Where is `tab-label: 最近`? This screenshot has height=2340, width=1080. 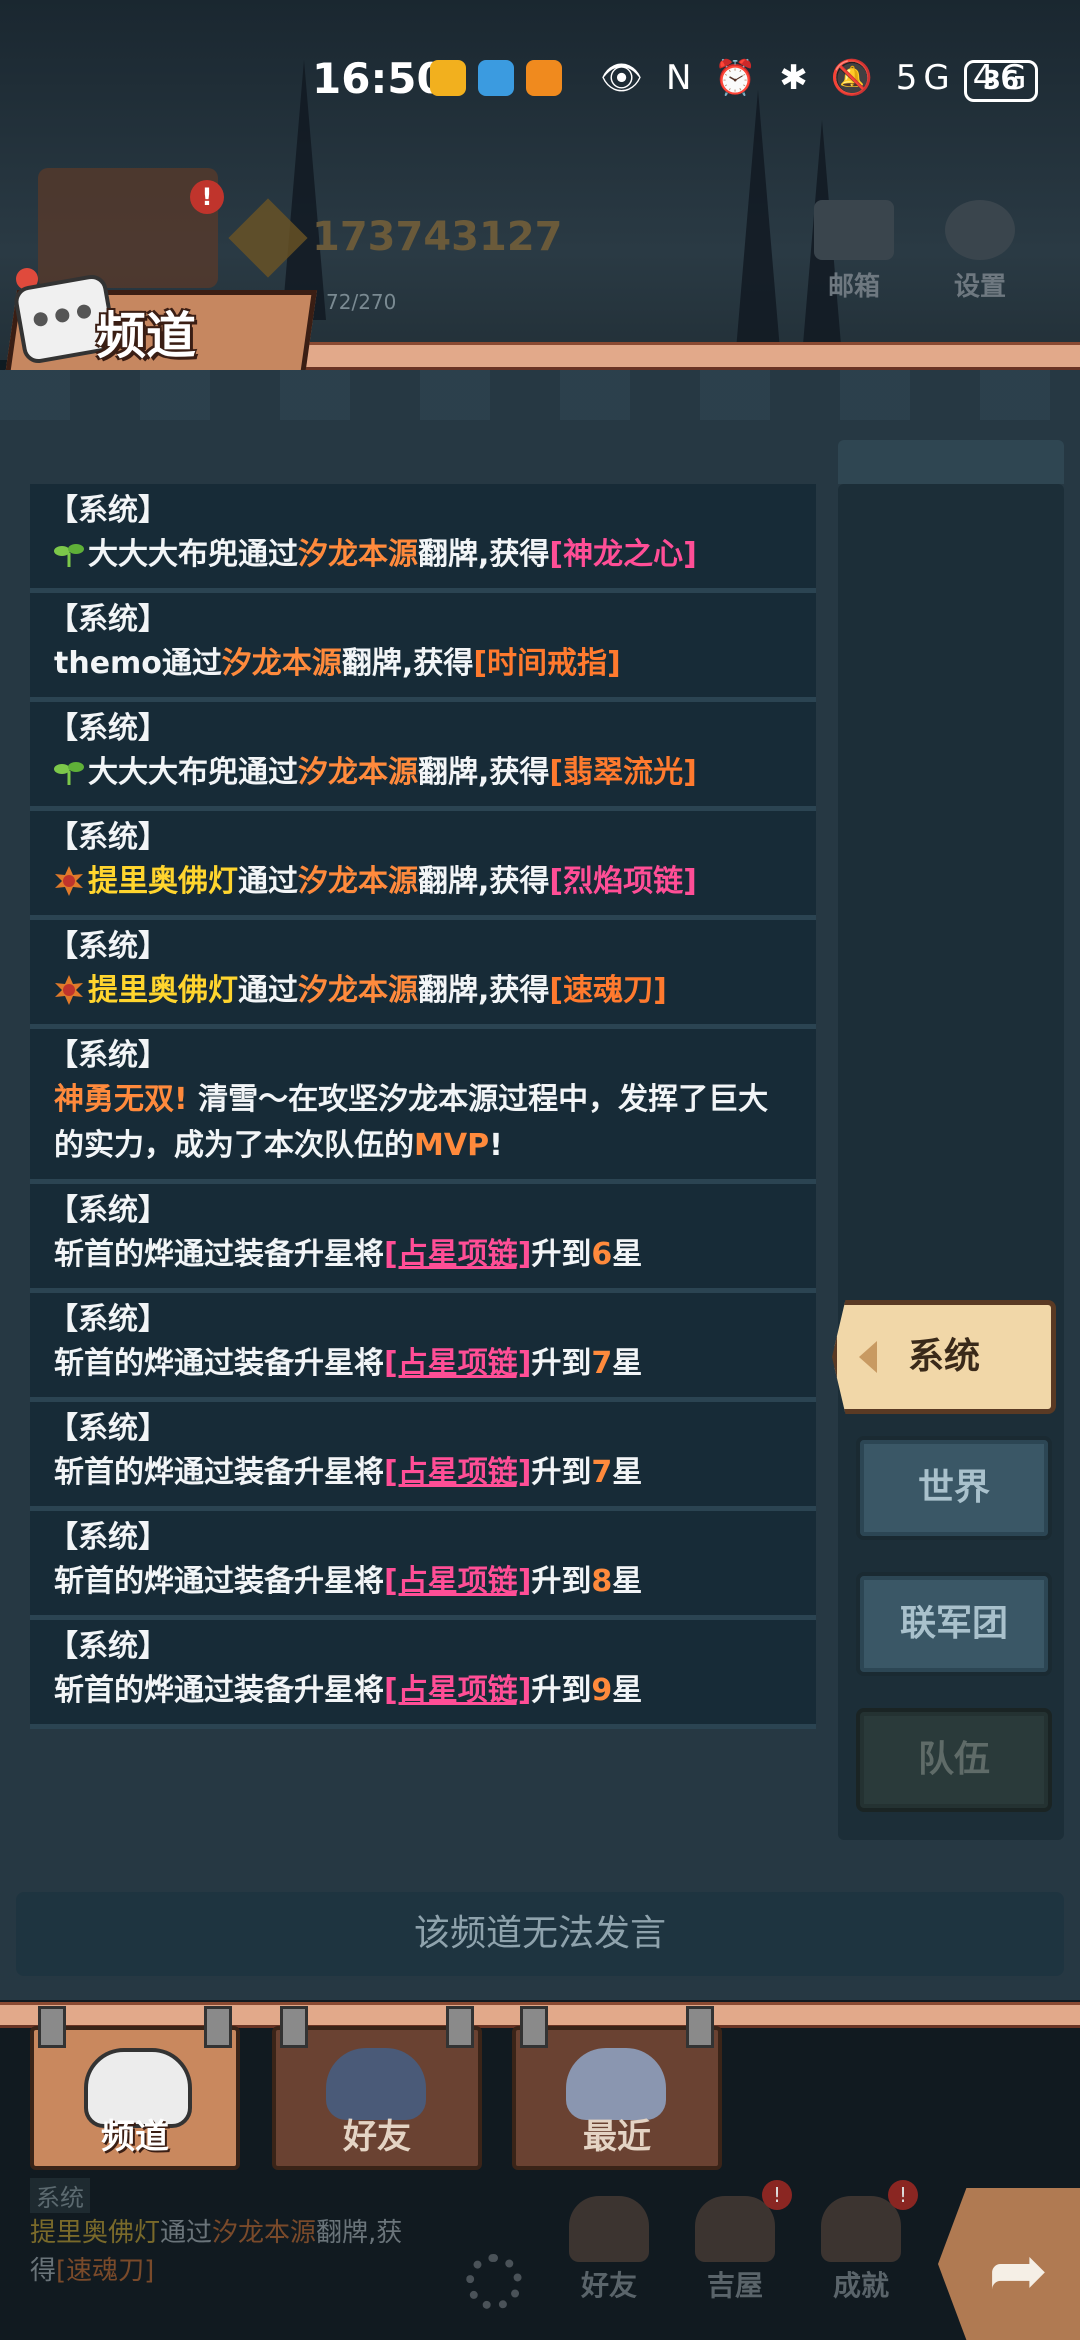
tab-label: 最近 is located at coordinates (617, 2137).